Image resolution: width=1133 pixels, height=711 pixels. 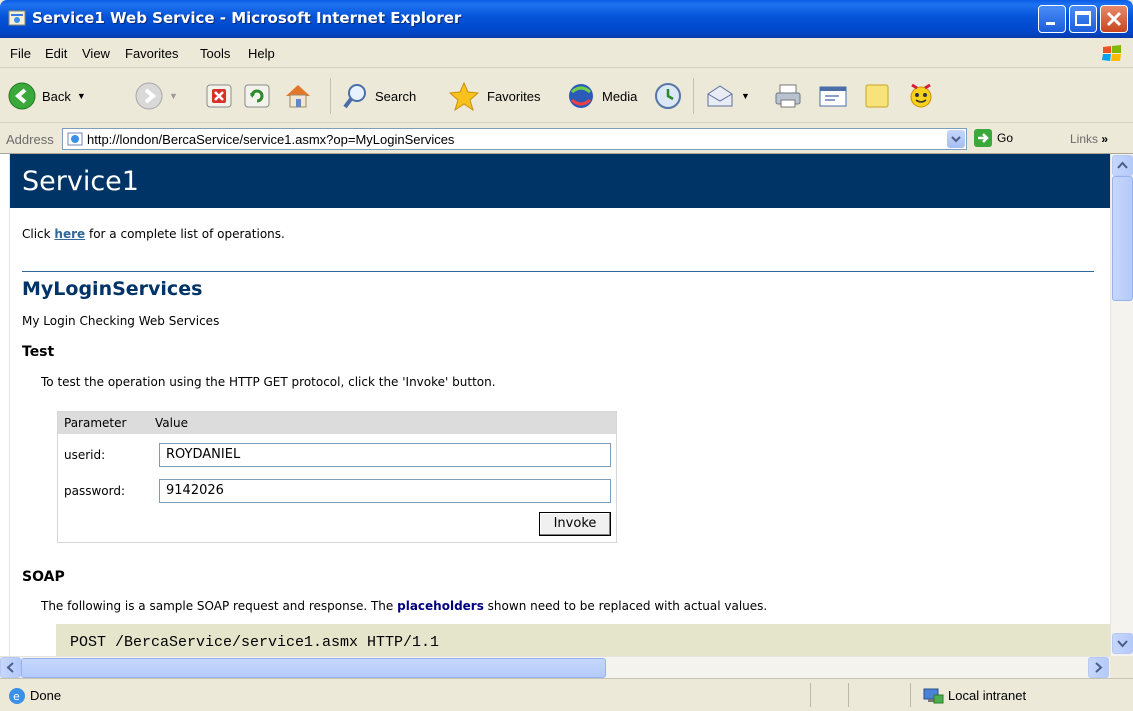 I want to click on address-dropdown-button, so click(x=956, y=139).